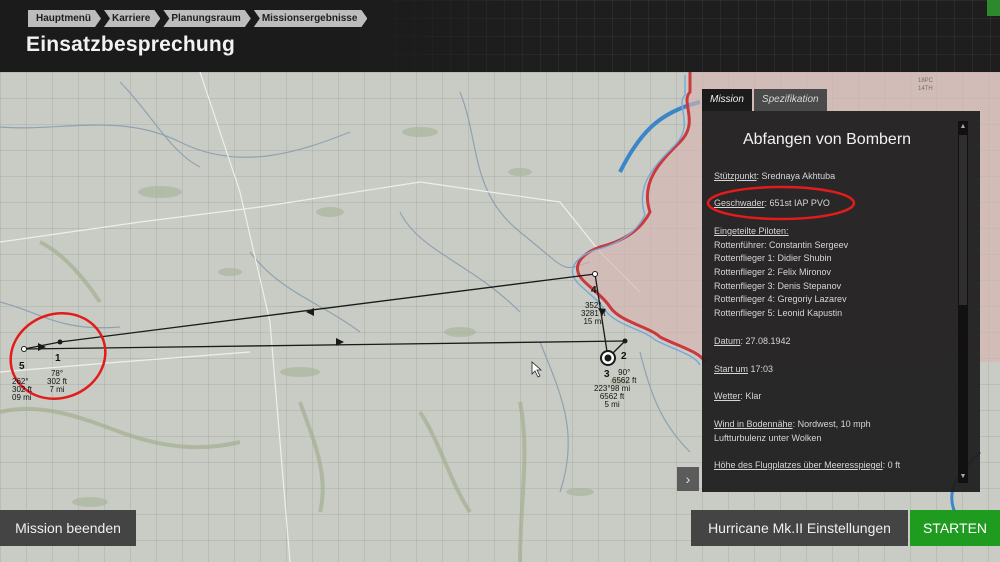  I want to click on scroll-thumb, so click(963, 220).